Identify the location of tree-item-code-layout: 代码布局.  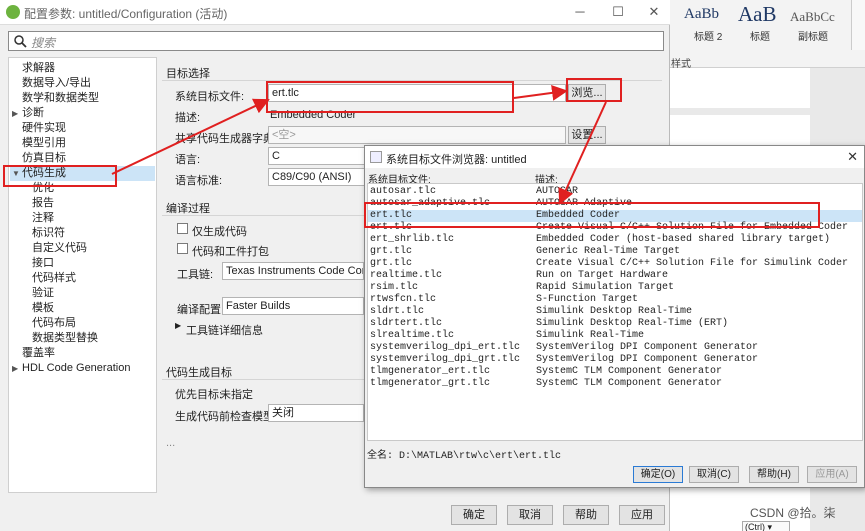
(54, 323).